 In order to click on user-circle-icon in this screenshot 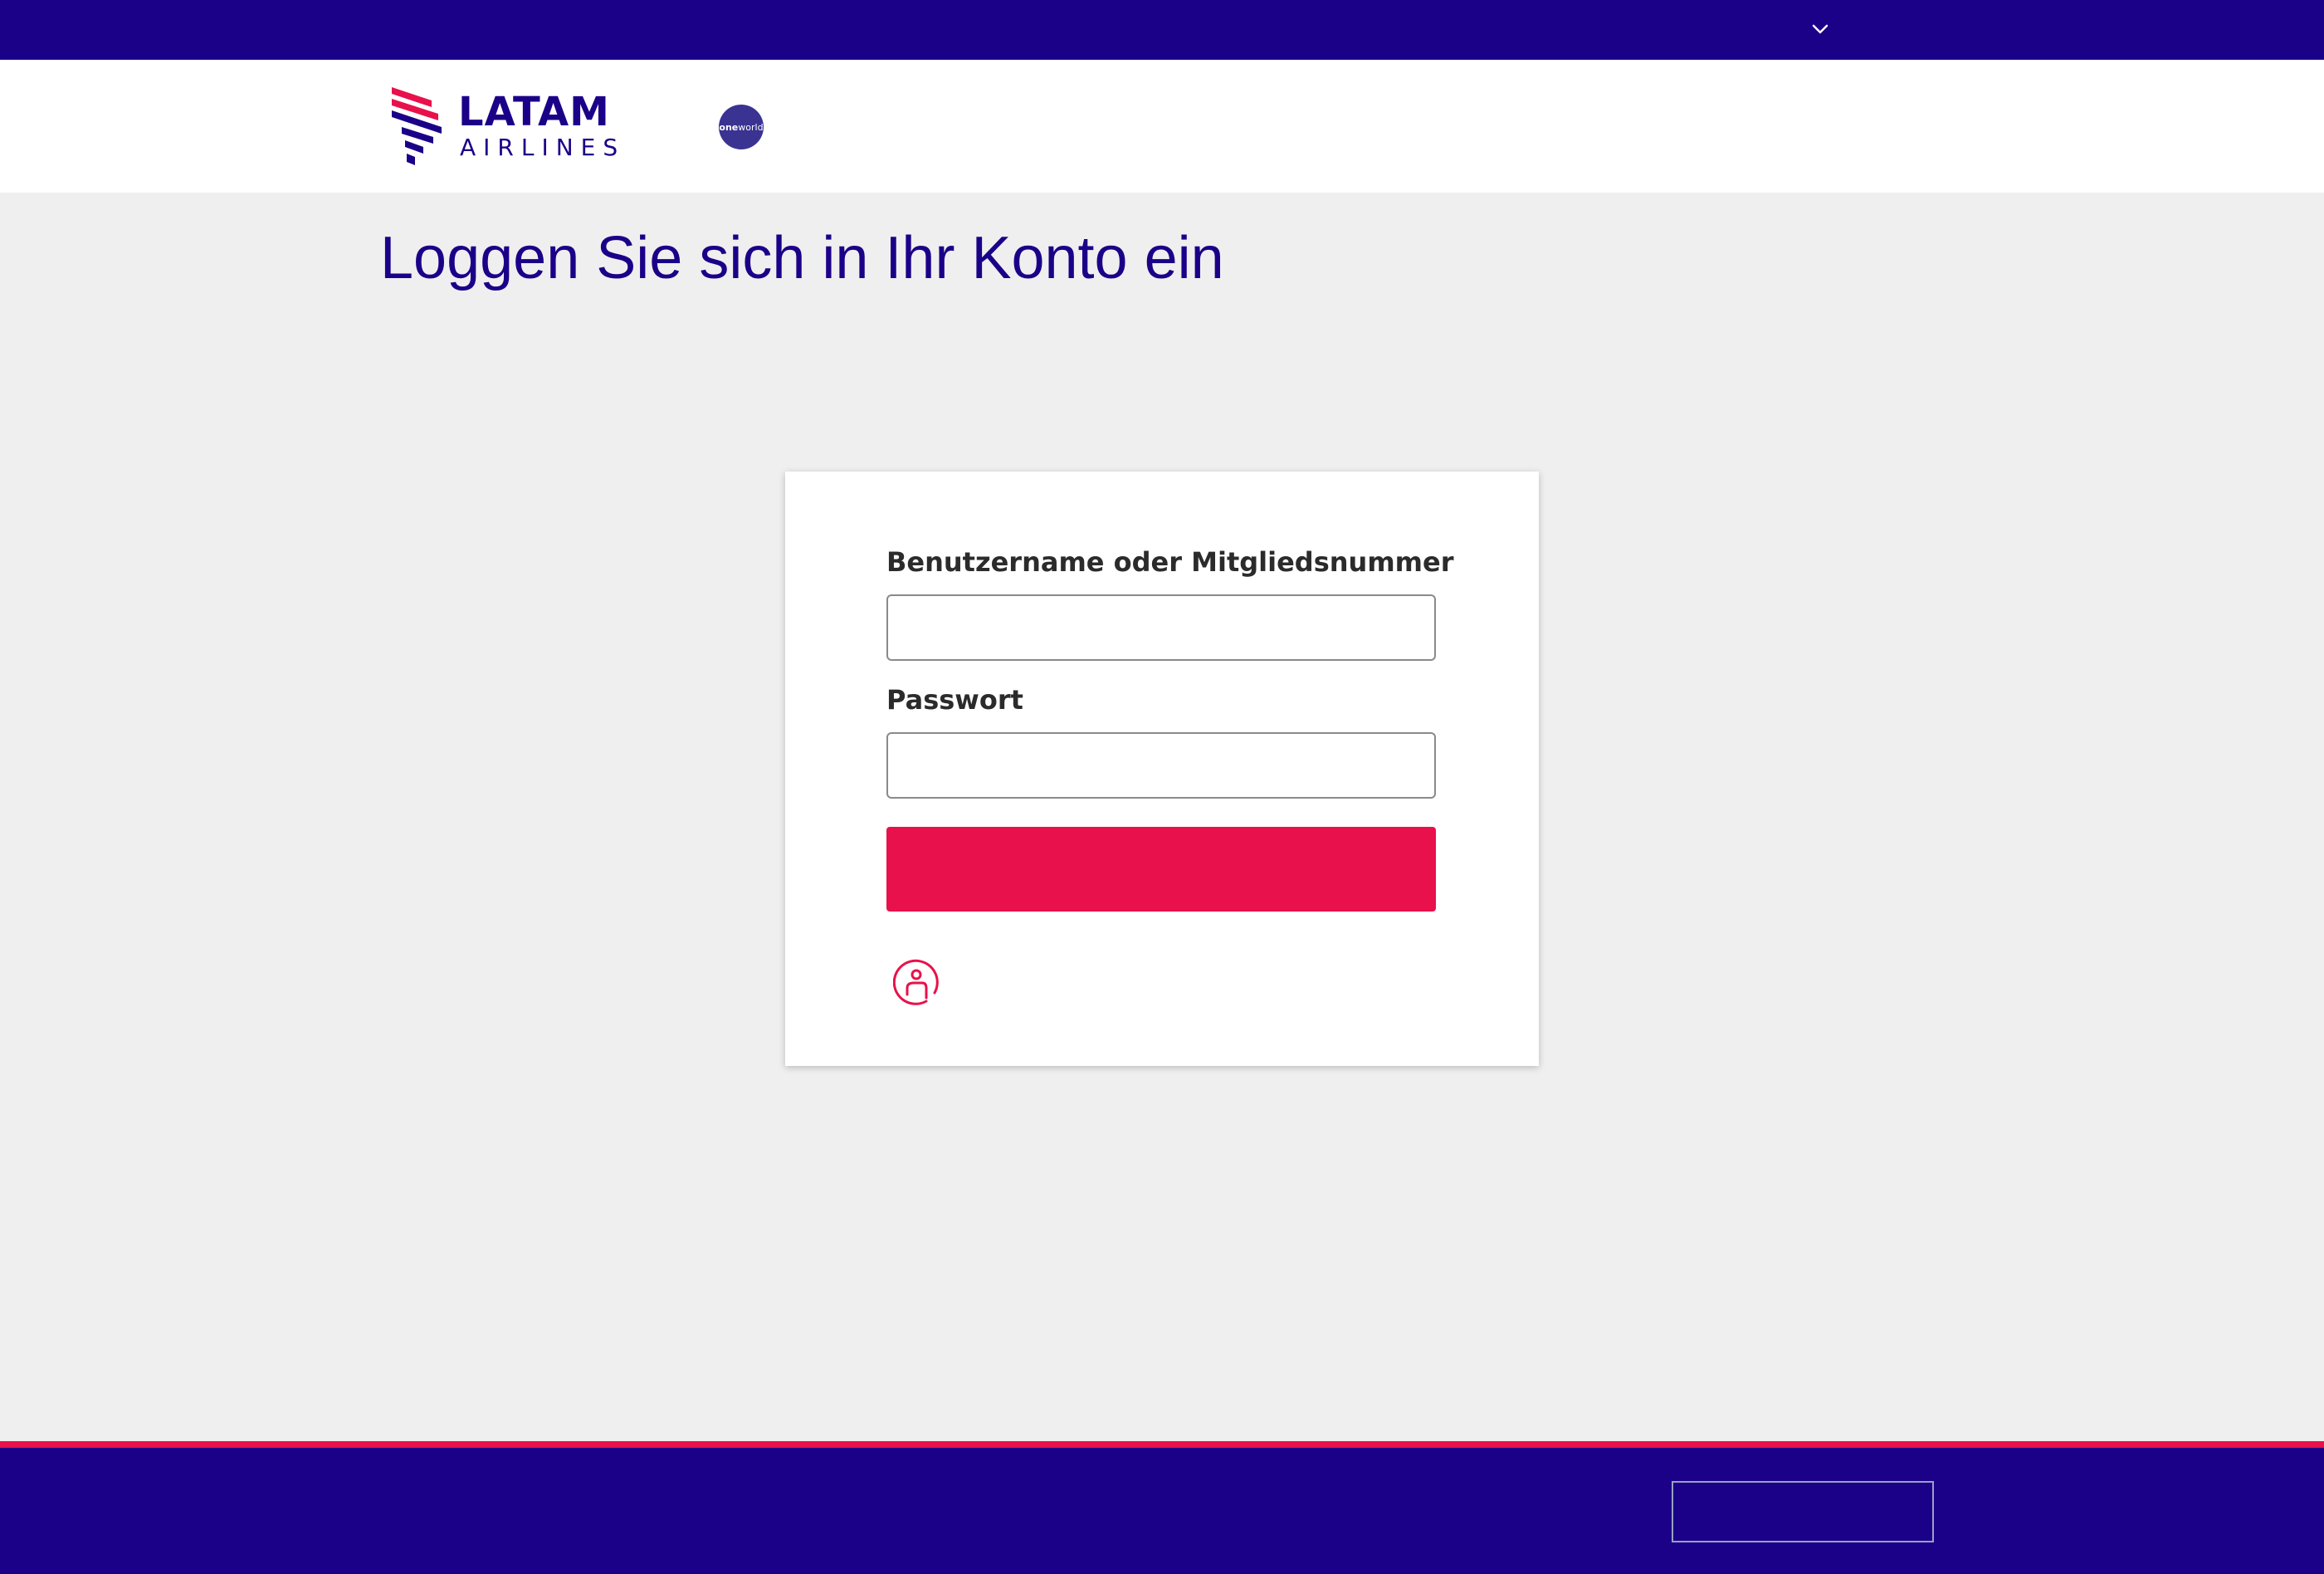, I will do `click(918, 983)`.